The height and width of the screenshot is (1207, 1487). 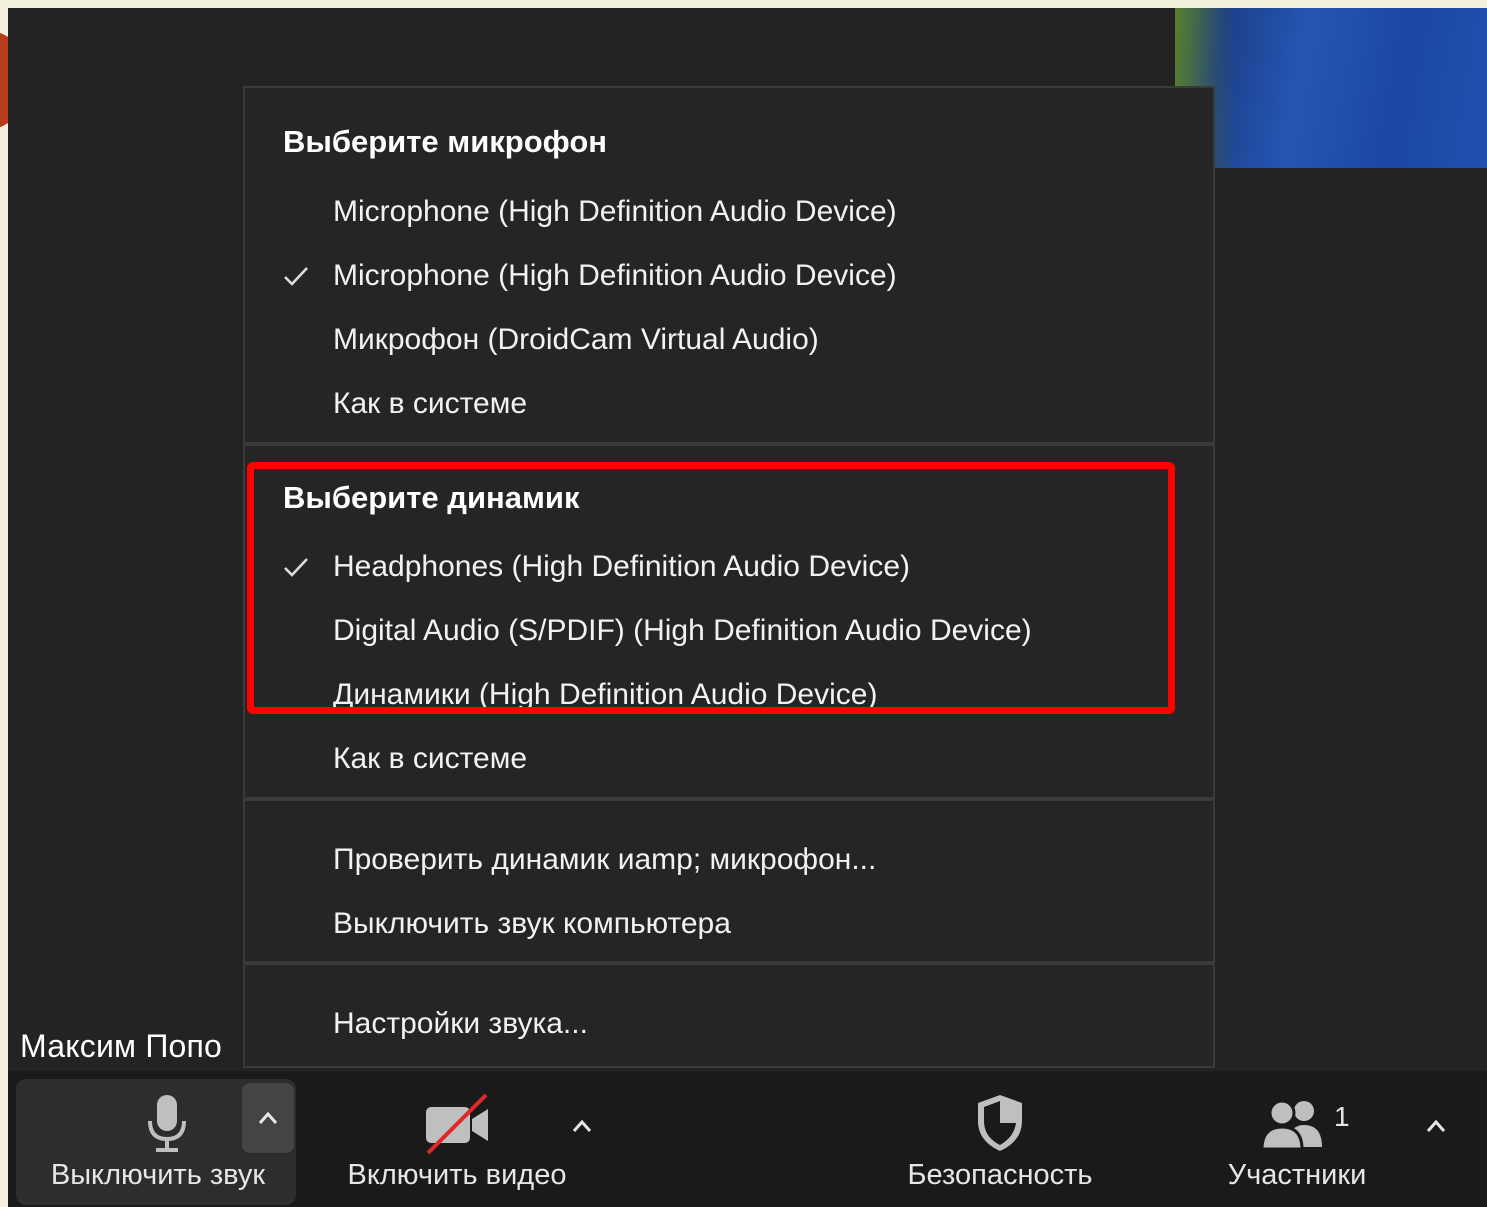 What do you see at coordinates (1291, 1125) in the screenshot?
I see `participants-icon` at bounding box center [1291, 1125].